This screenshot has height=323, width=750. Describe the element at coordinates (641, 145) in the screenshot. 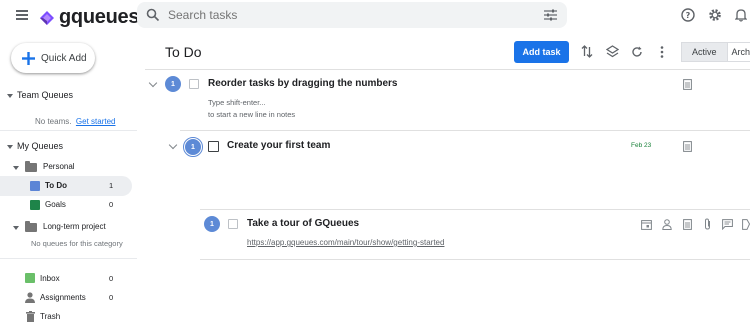

I see `task-2-due-date: Feb 23` at that location.